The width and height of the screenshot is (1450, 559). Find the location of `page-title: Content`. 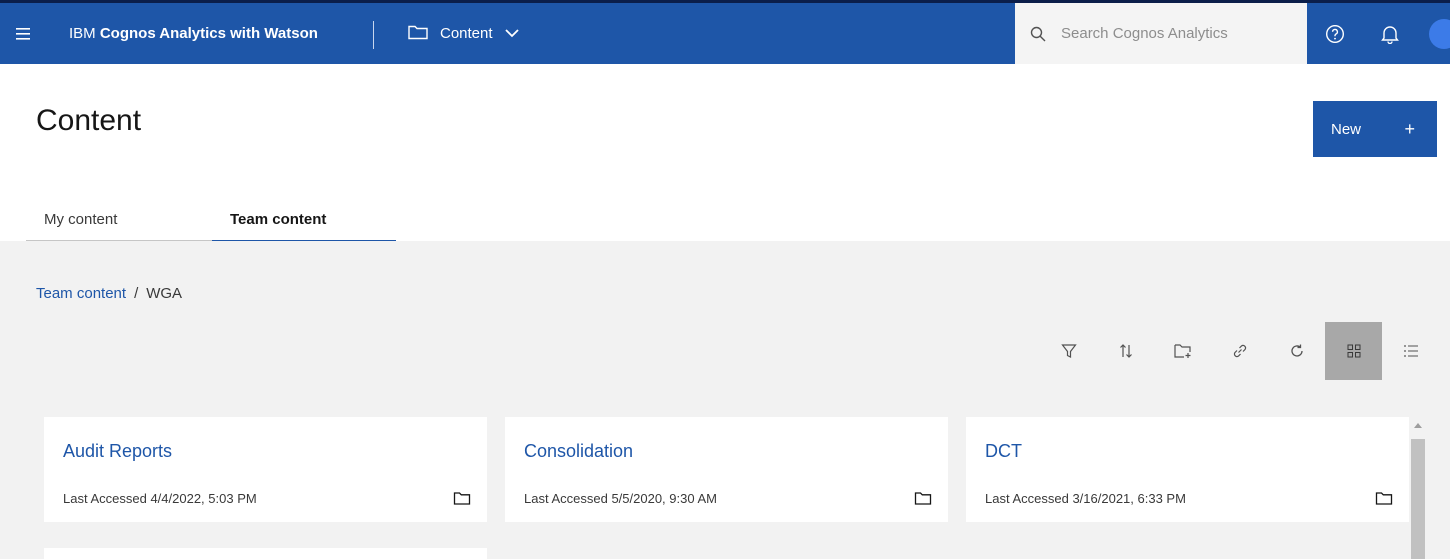

page-title: Content is located at coordinates (89, 120).